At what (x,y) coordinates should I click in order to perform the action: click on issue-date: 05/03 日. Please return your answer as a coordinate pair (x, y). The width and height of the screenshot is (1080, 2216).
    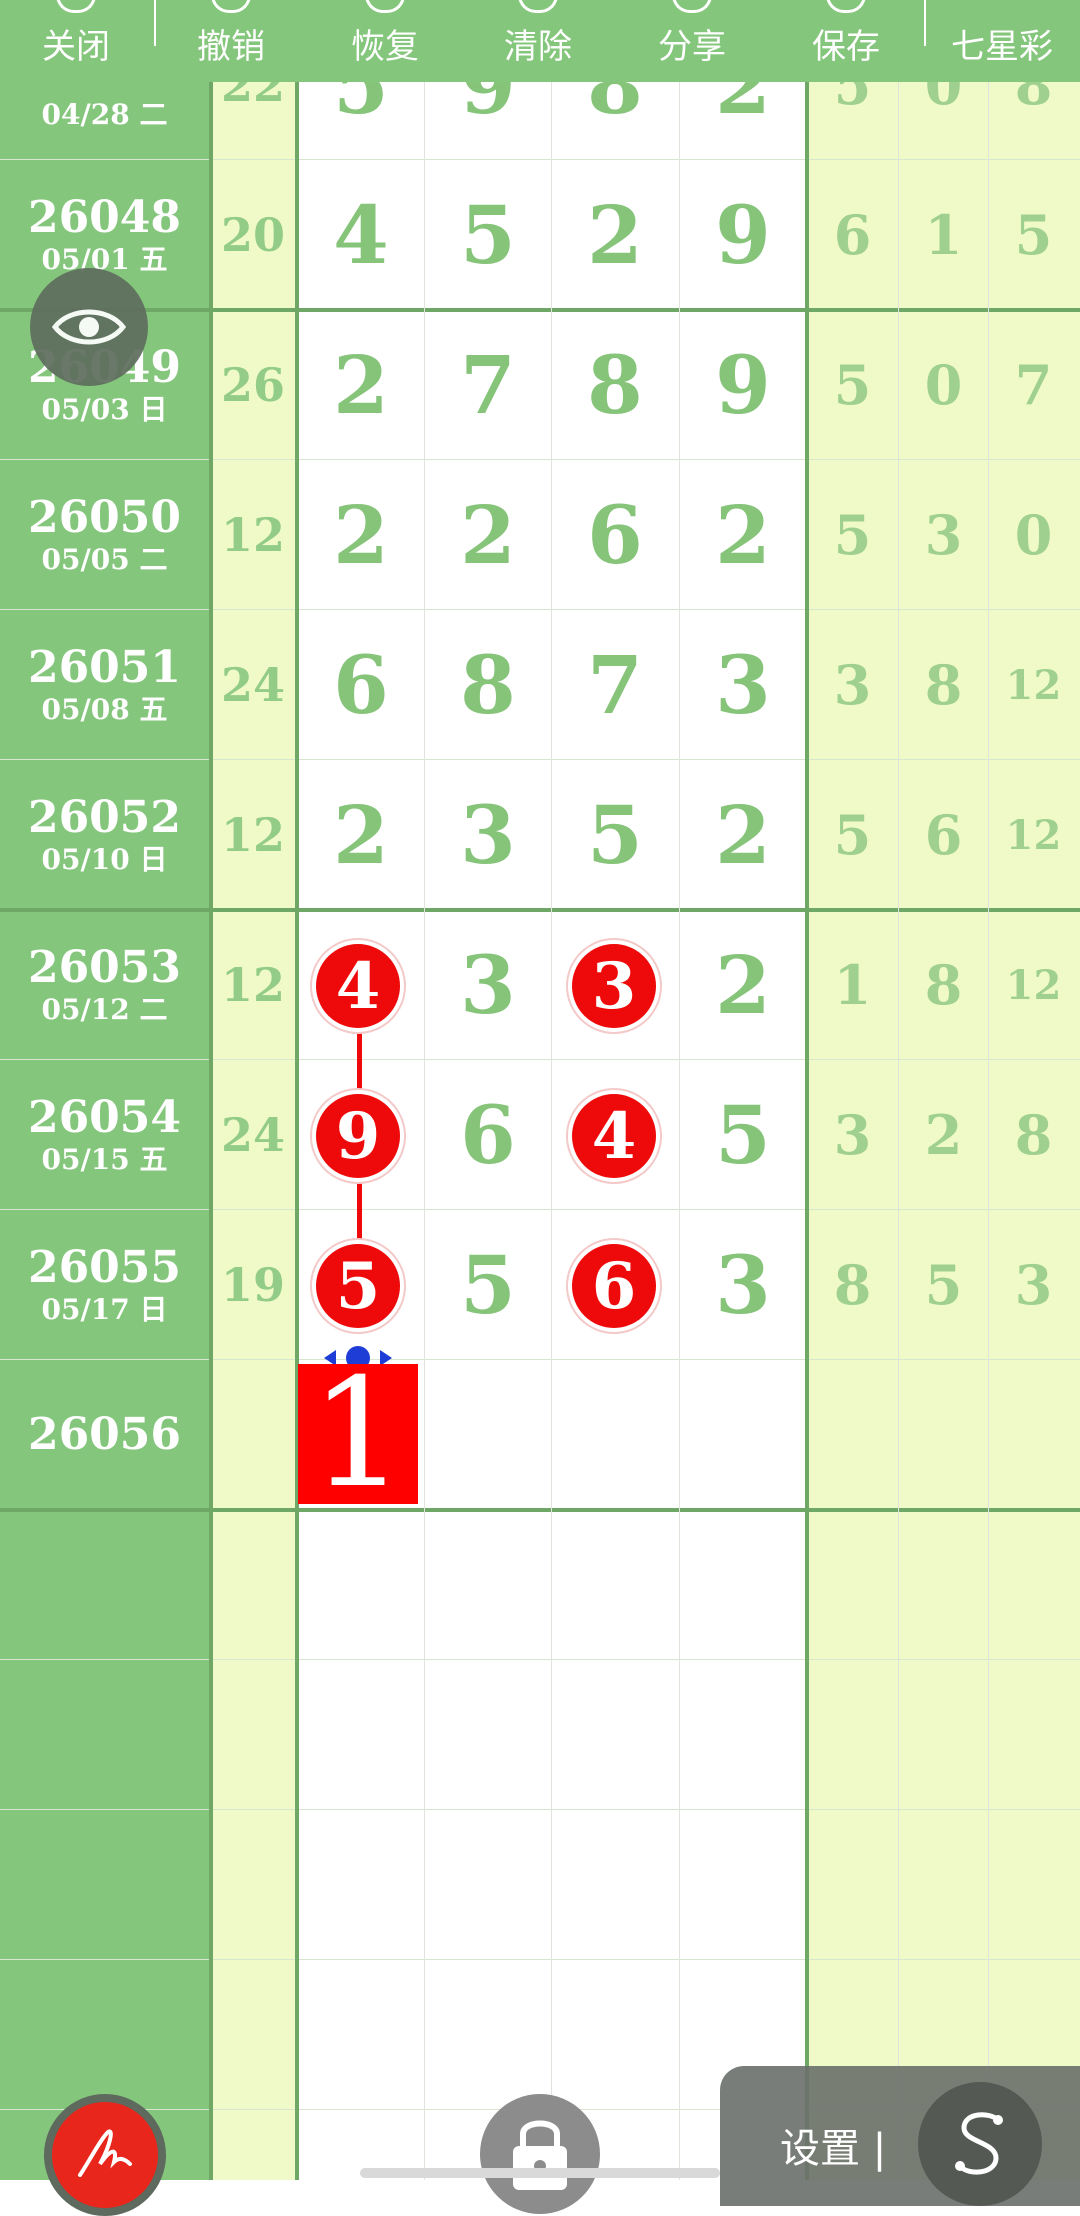
    Looking at the image, I should click on (104, 409).